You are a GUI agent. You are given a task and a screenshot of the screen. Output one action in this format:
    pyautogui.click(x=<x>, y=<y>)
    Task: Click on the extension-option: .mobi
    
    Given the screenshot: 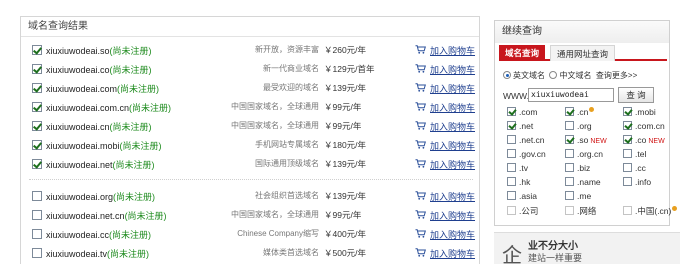 What is the action you would take?
    pyautogui.click(x=639, y=112)
    